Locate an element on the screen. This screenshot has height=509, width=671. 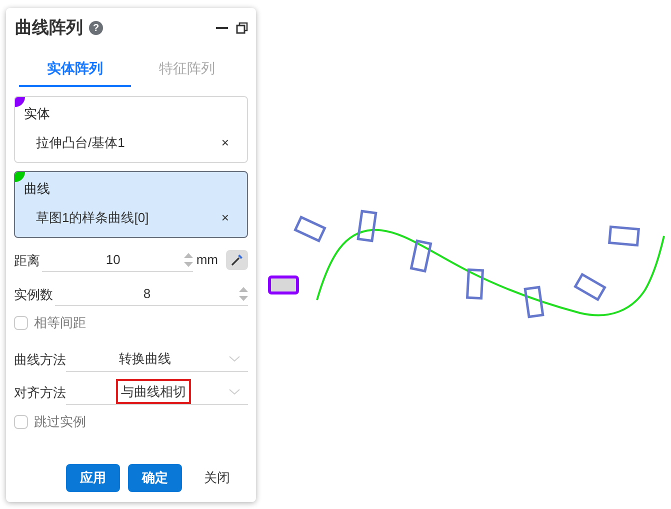
selection-box: 实体 拉伸凸台/基体1 × is located at coordinates (131, 129).